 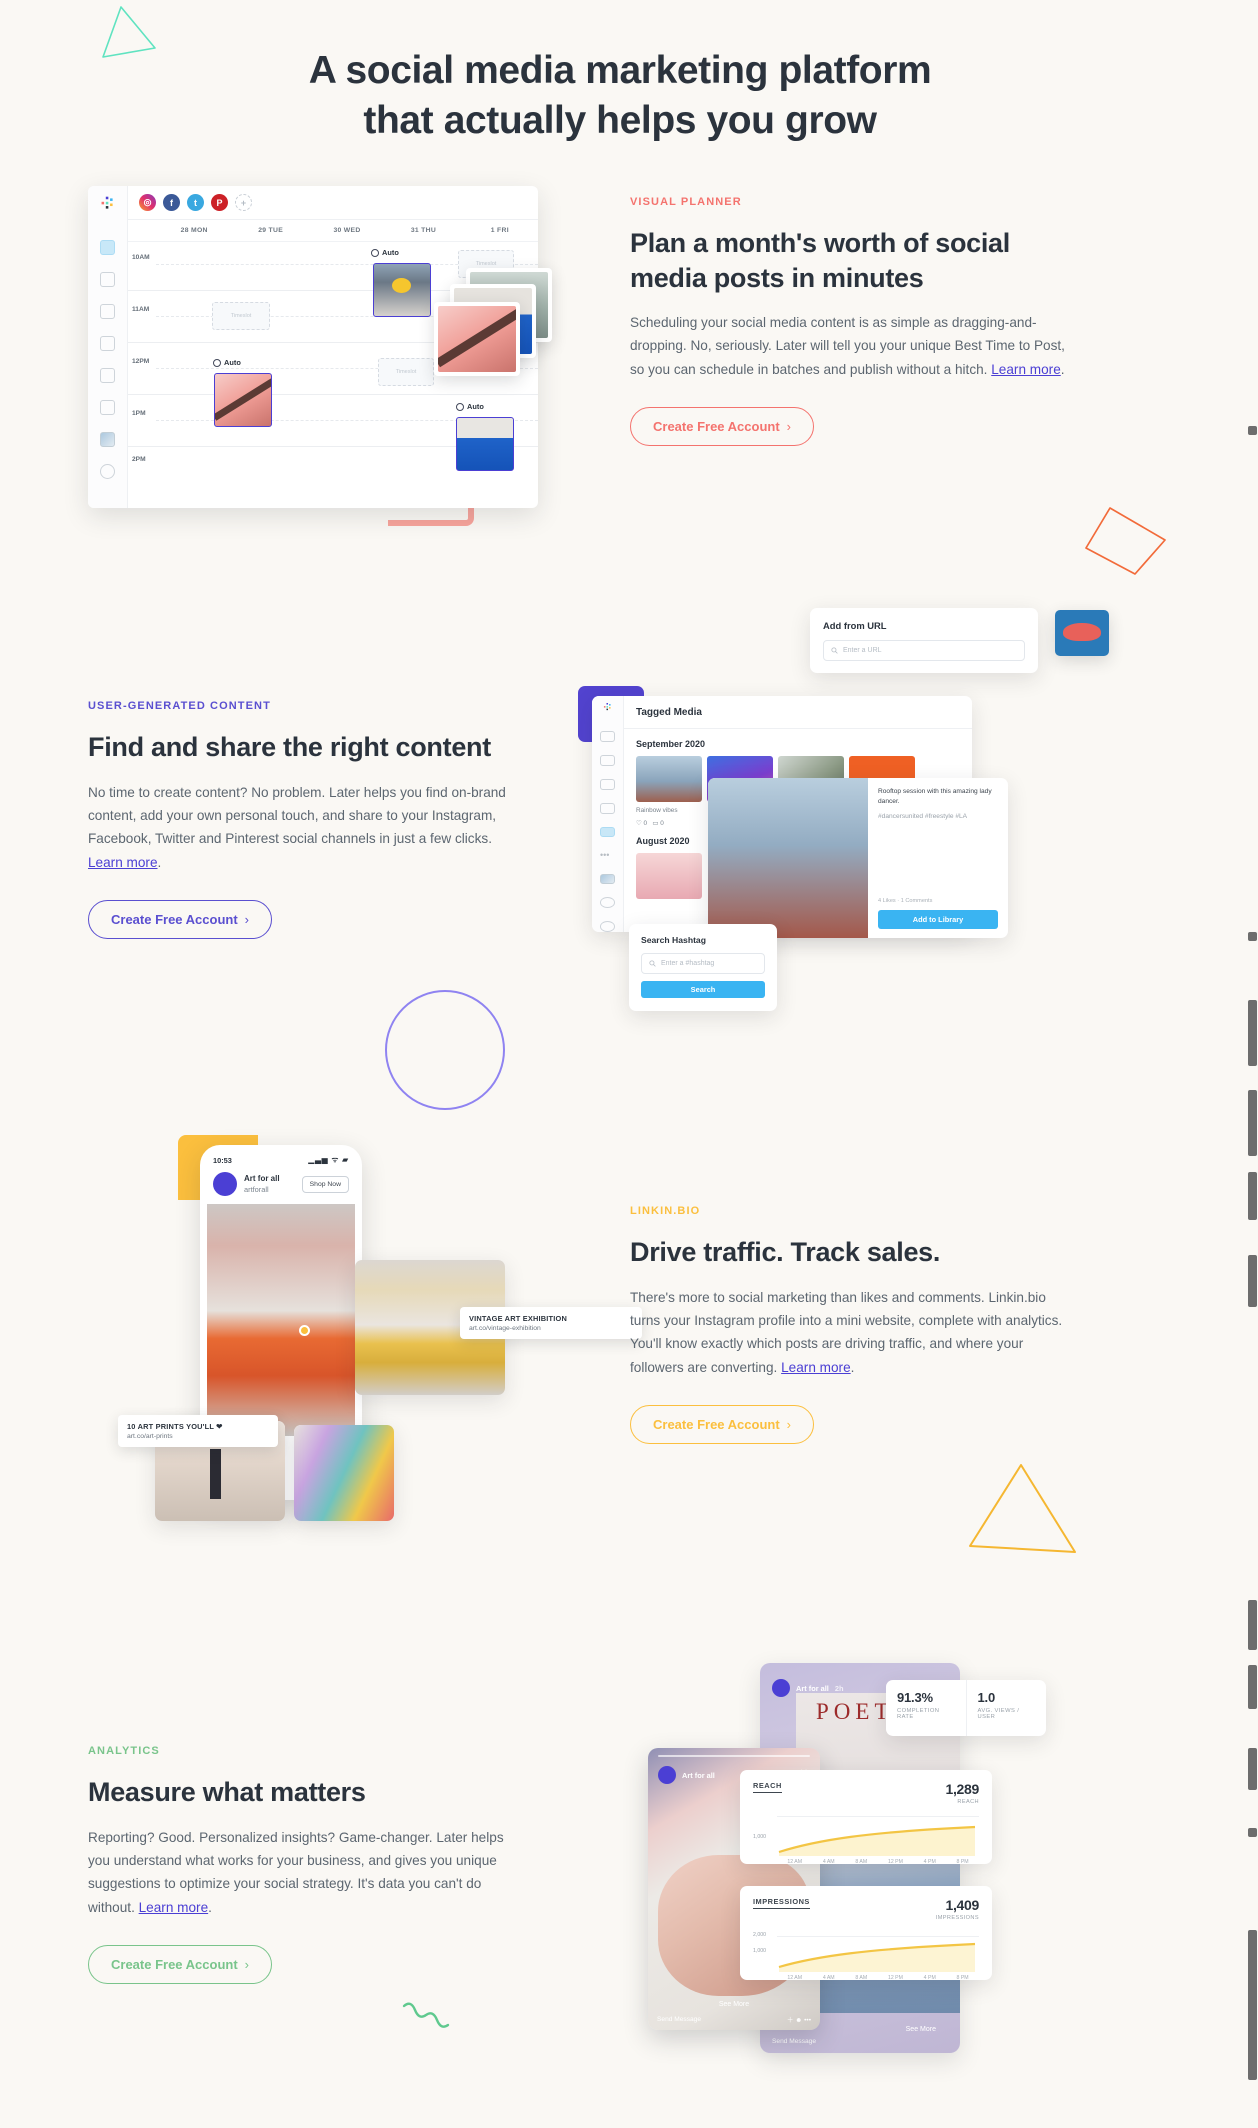 I want to click on hashtag-input: Enter a #hashtag, so click(x=703, y=963).